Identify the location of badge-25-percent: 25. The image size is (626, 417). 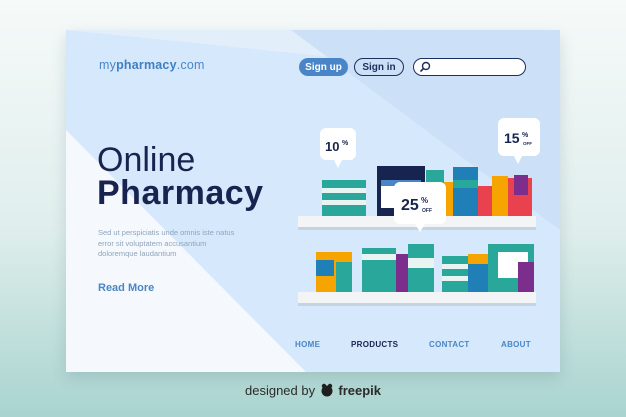
(410, 205).